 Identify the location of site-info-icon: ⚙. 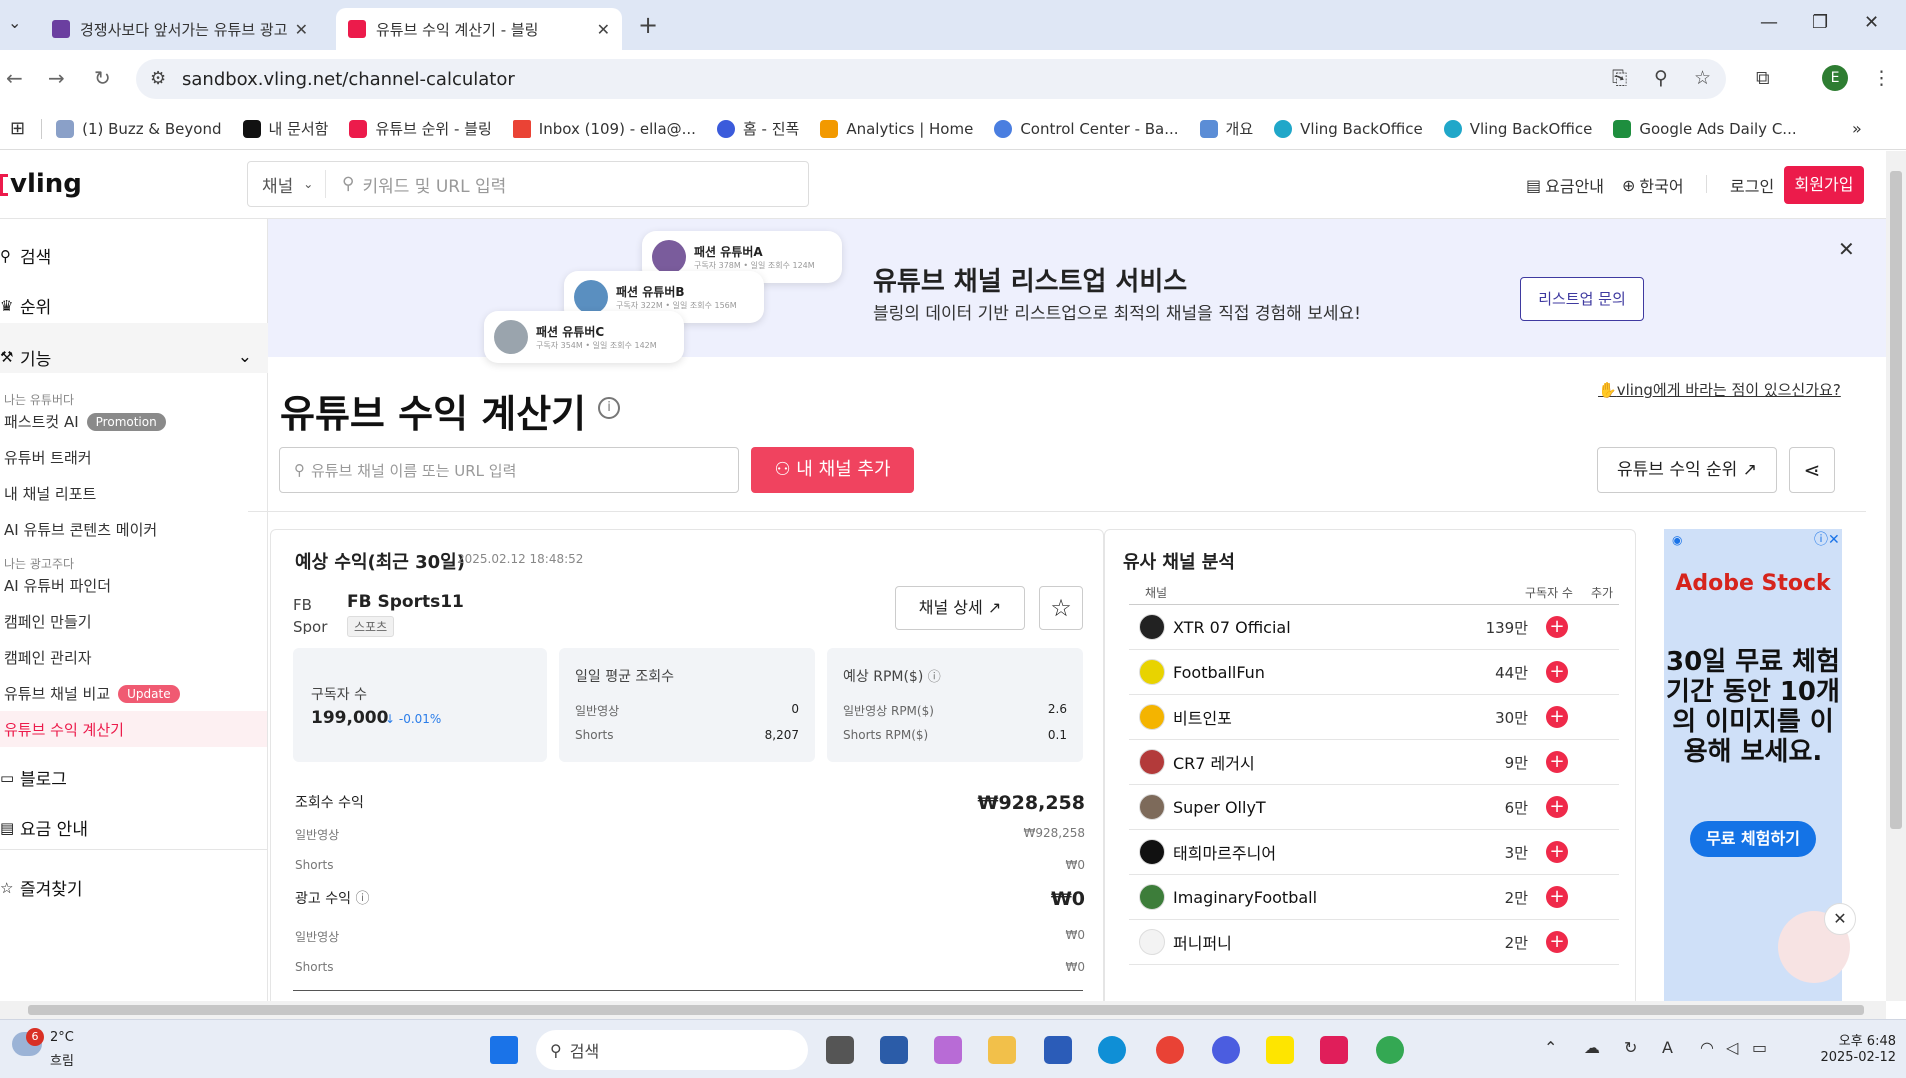
(158, 78).